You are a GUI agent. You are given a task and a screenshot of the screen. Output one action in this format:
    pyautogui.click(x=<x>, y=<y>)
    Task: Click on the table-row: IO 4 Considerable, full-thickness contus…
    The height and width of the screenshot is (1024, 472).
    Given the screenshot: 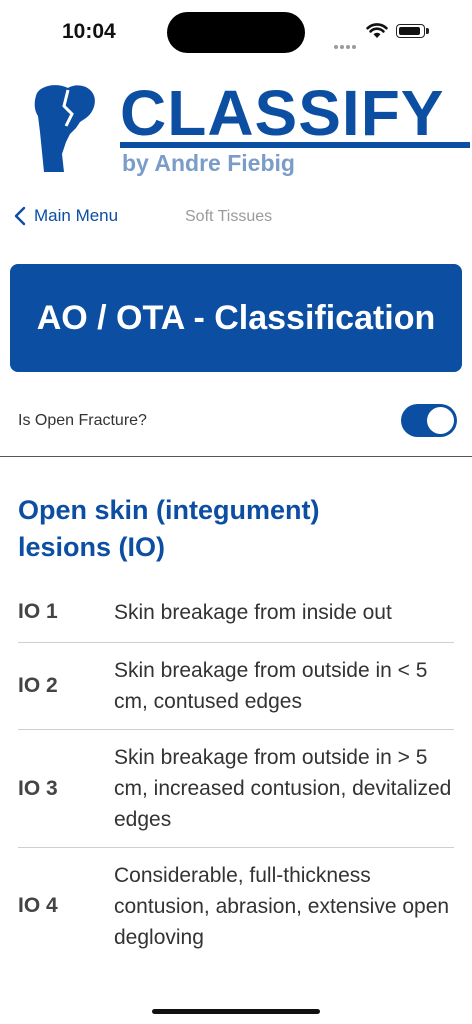 What is the action you would take?
    pyautogui.click(x=236, y=906)
    